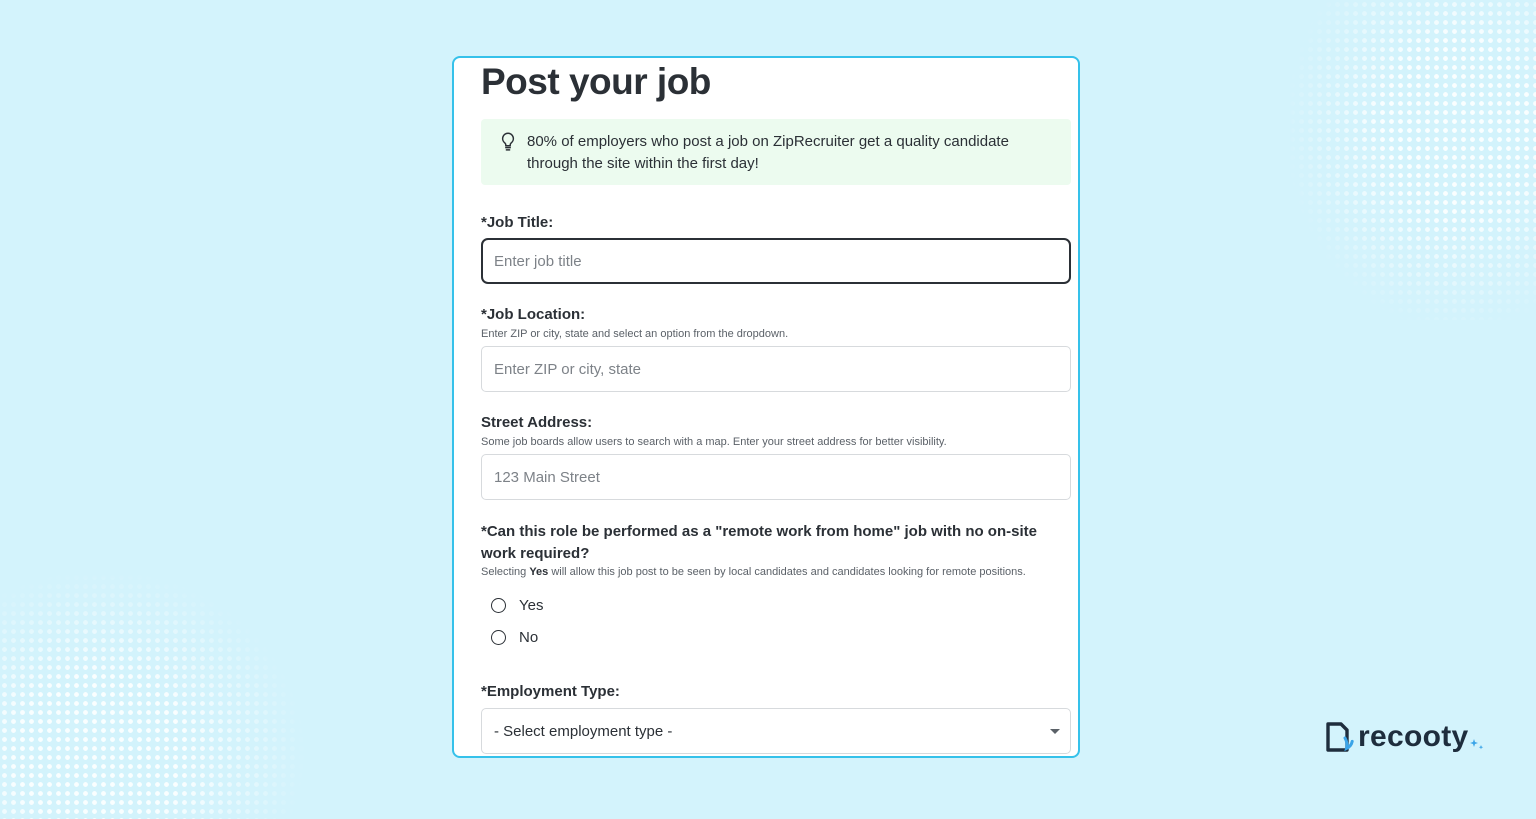 The width and height of the screenshot is (1536, 819). Describe the element at coordinates (583, 731) in the screenshot. I see `employment-type-selected: - Select employment type -` at that location.